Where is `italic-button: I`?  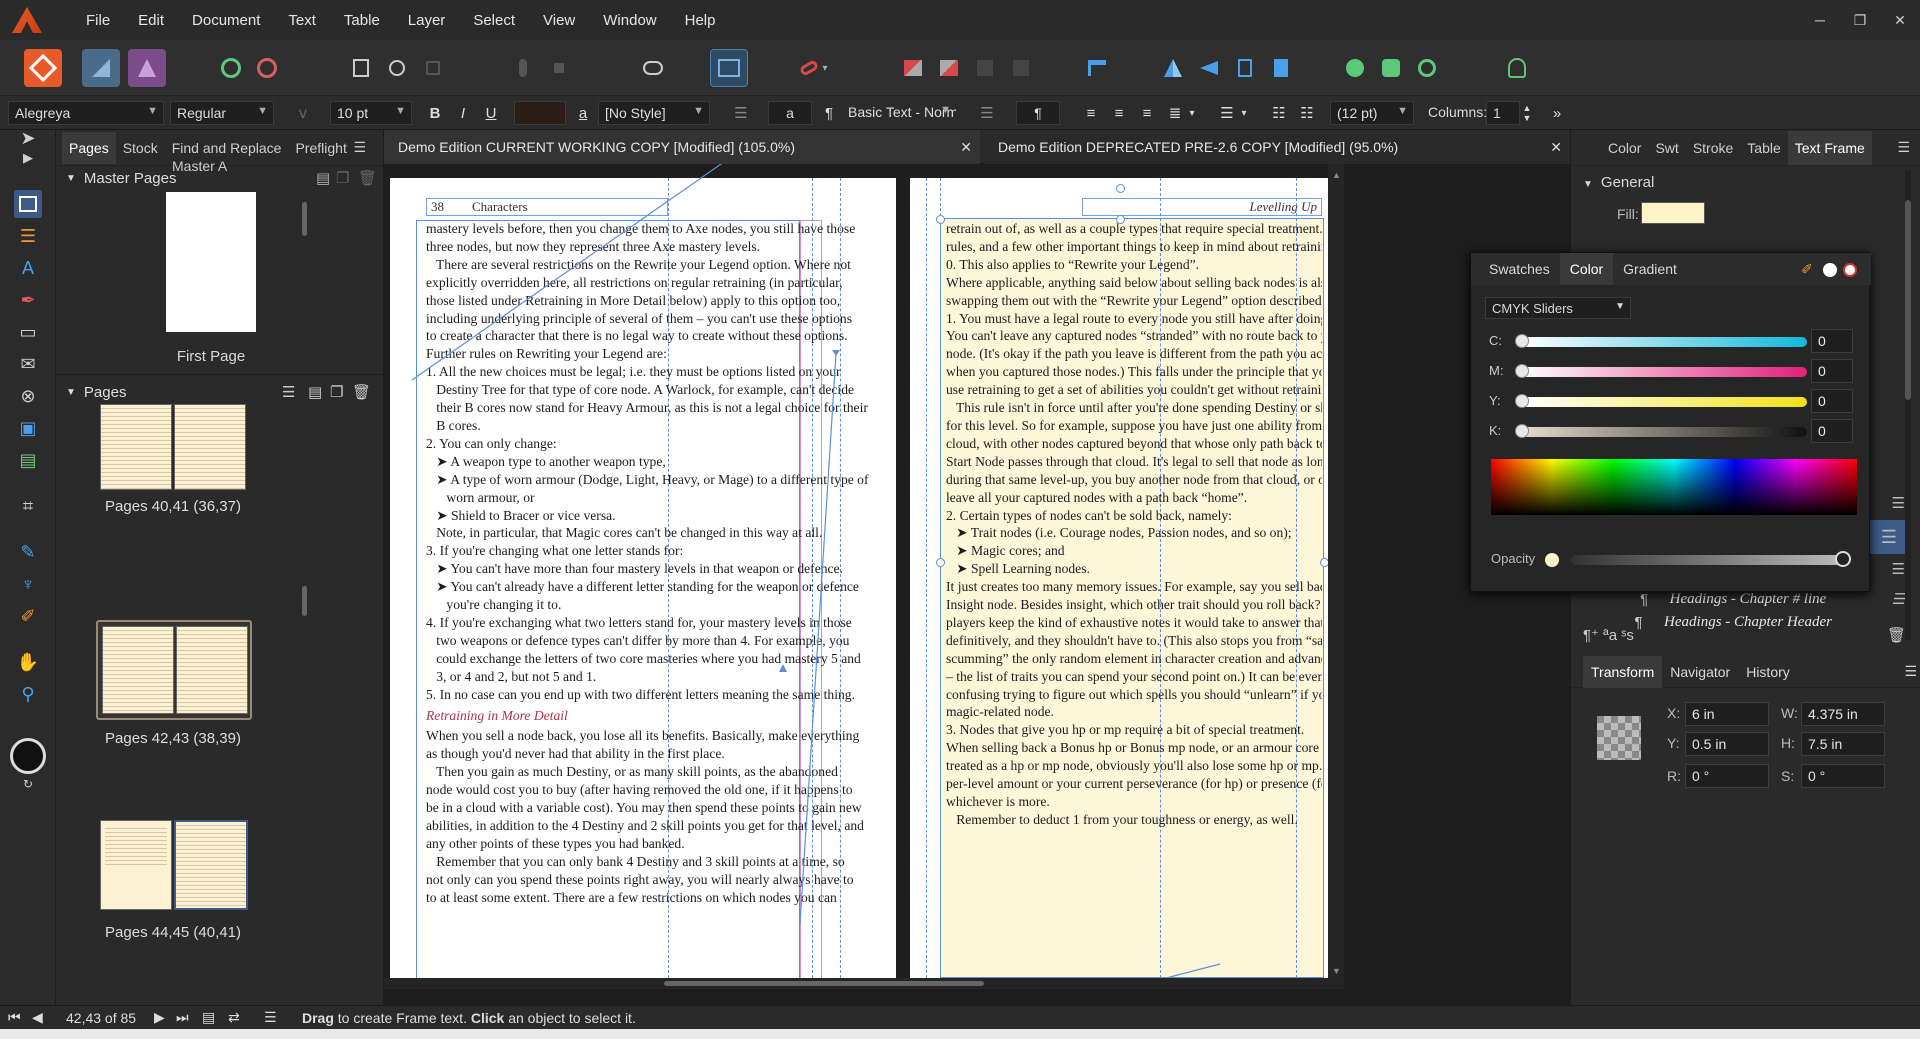 italic-button: I is located at coordinates (463, 113).